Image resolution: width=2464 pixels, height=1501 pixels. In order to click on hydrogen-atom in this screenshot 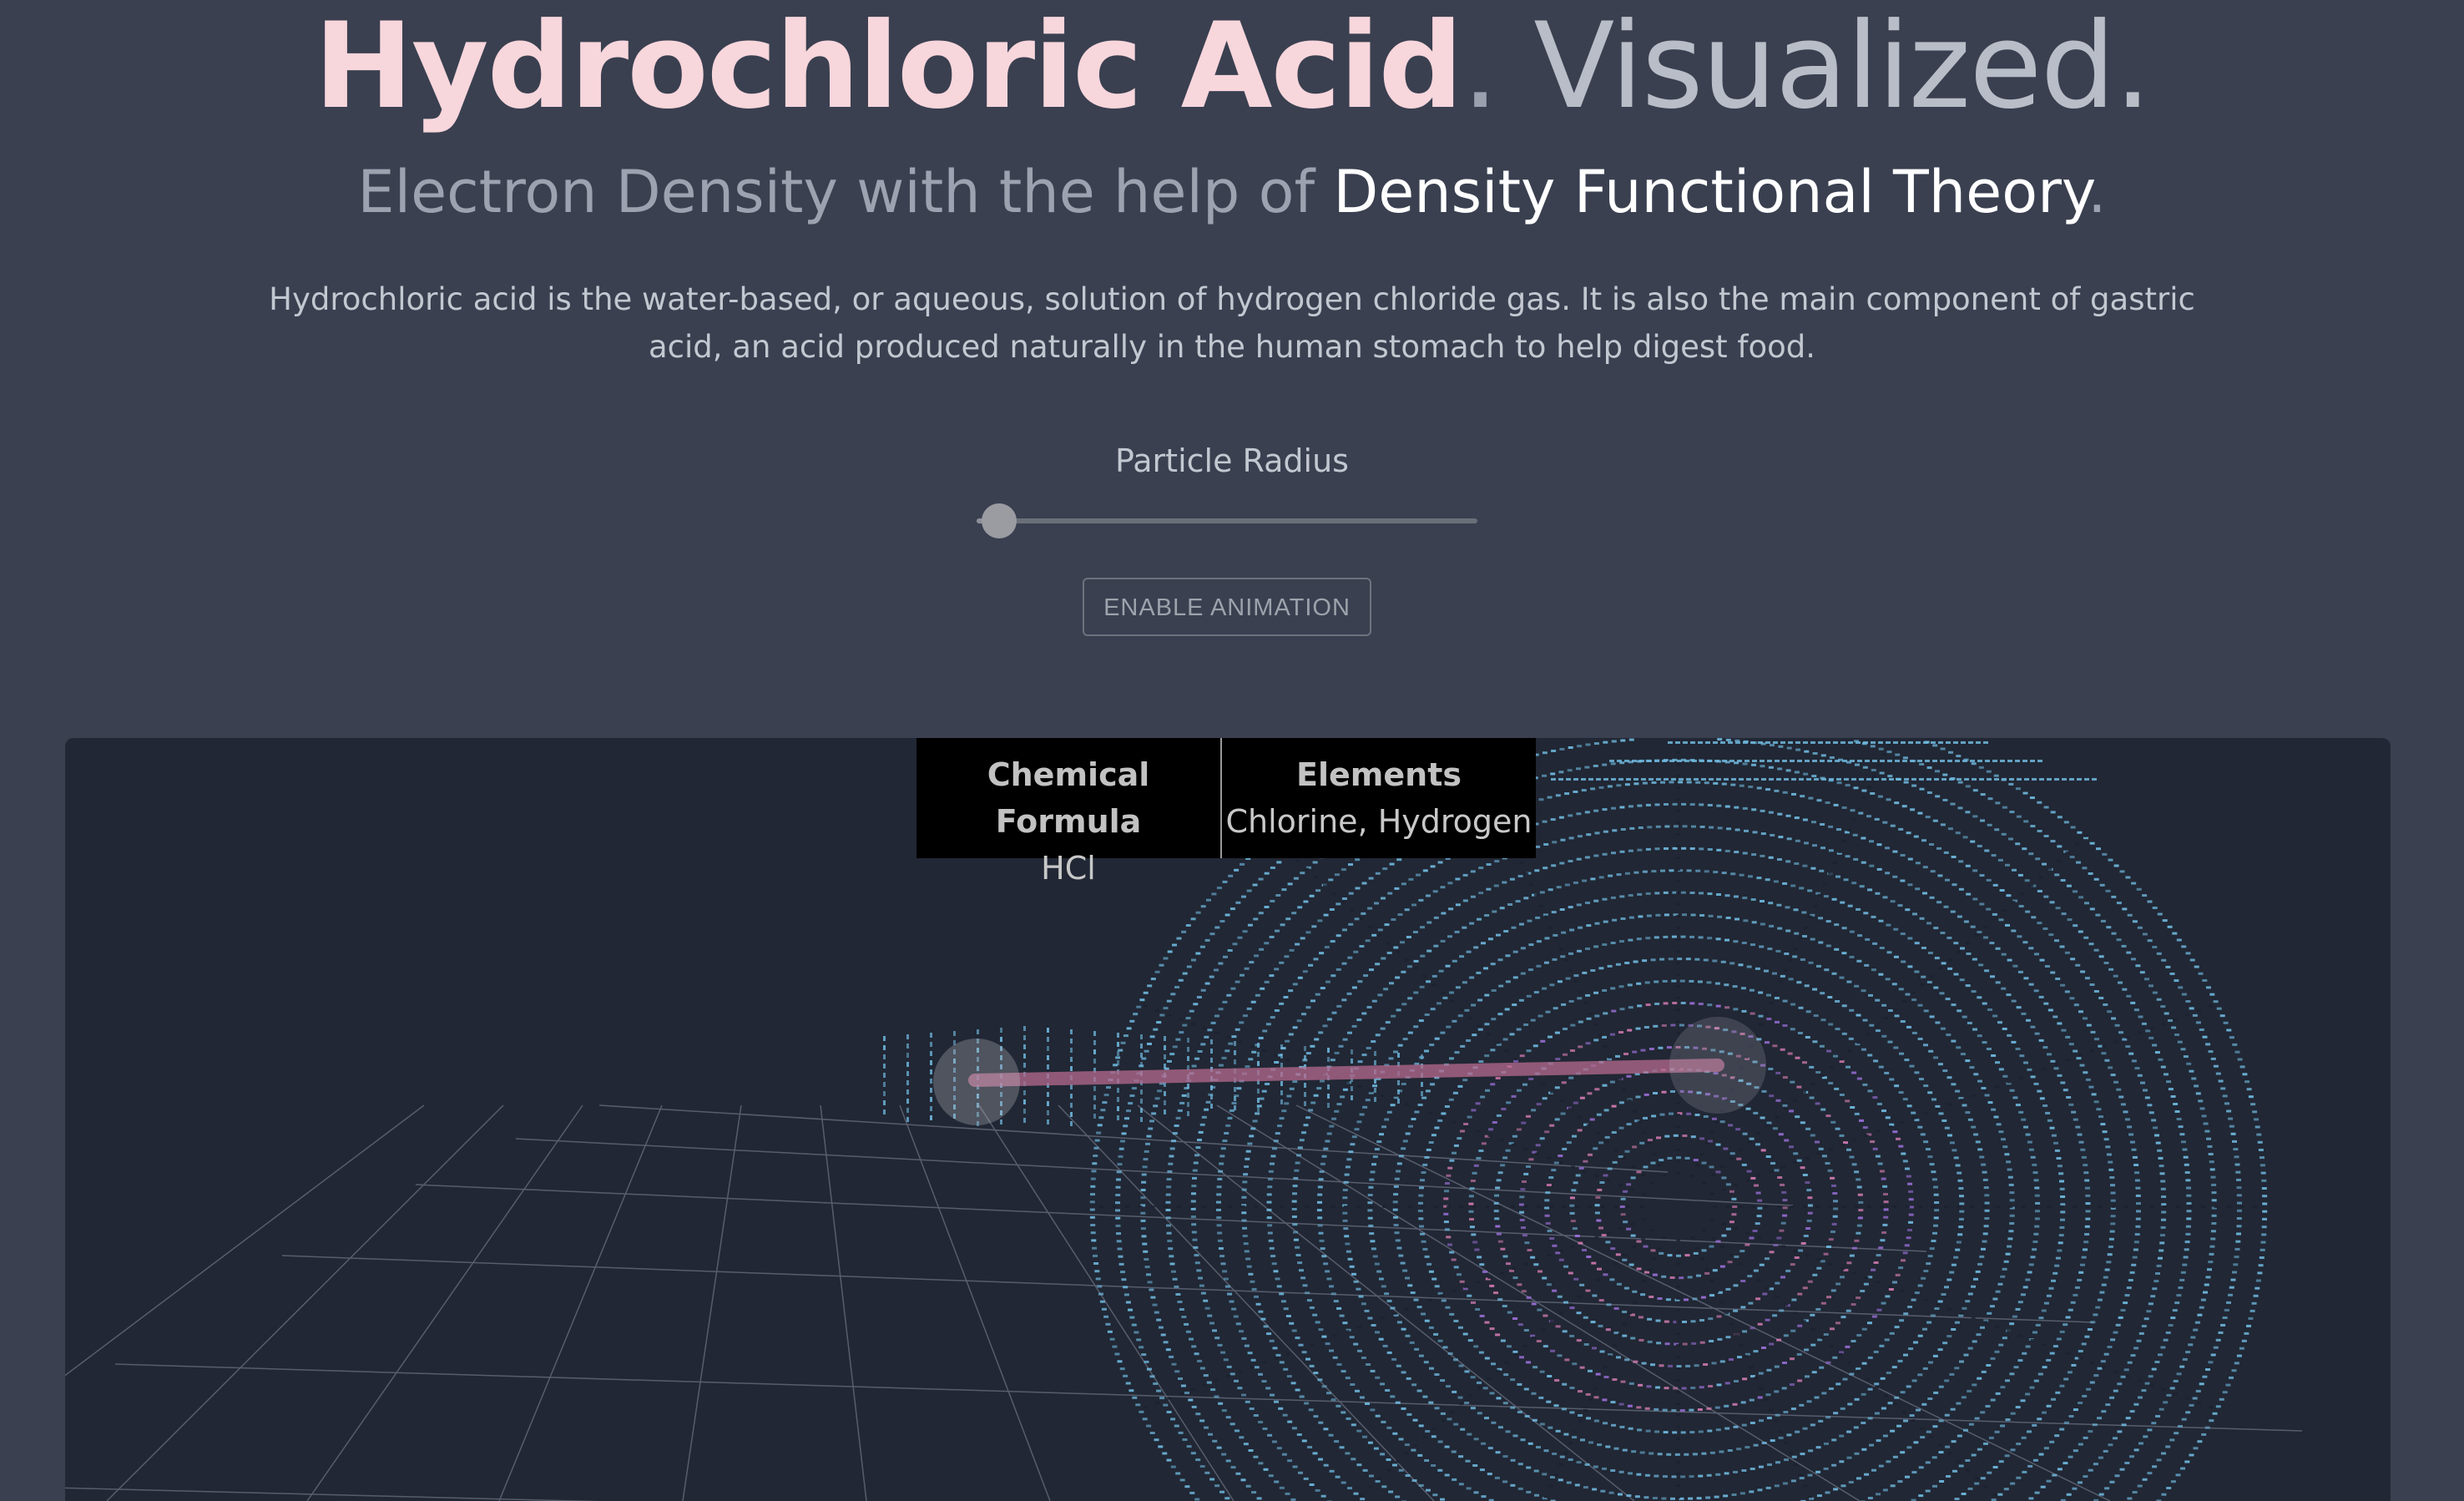, I will do `click(976, 1082)`.